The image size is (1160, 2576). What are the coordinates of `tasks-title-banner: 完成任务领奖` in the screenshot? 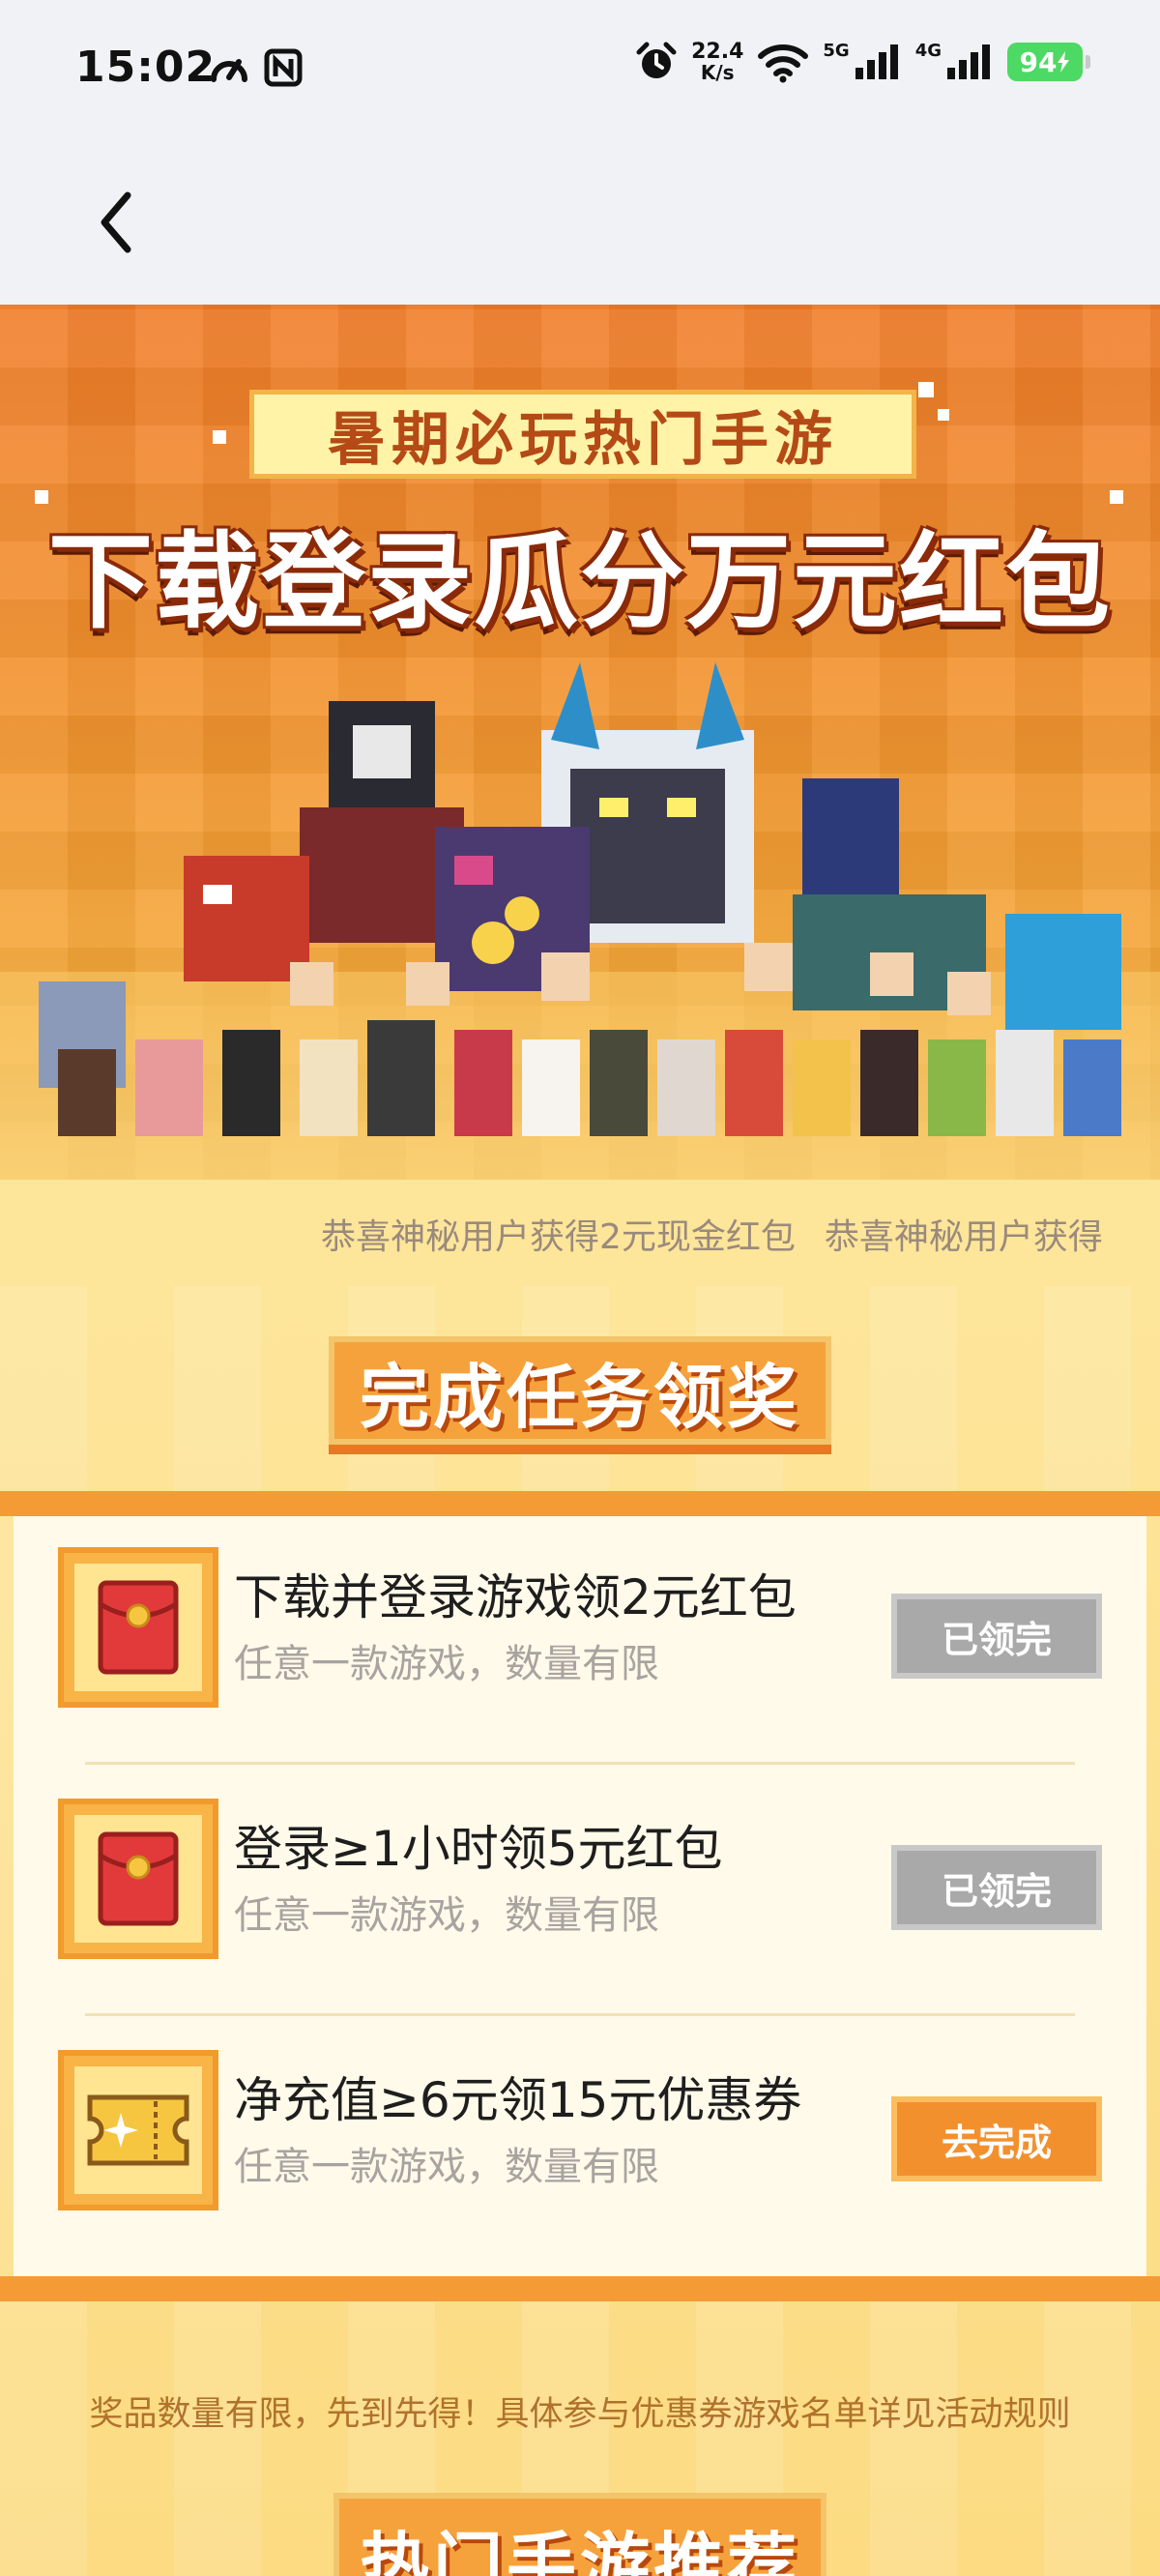 It's located at (580, 1390).